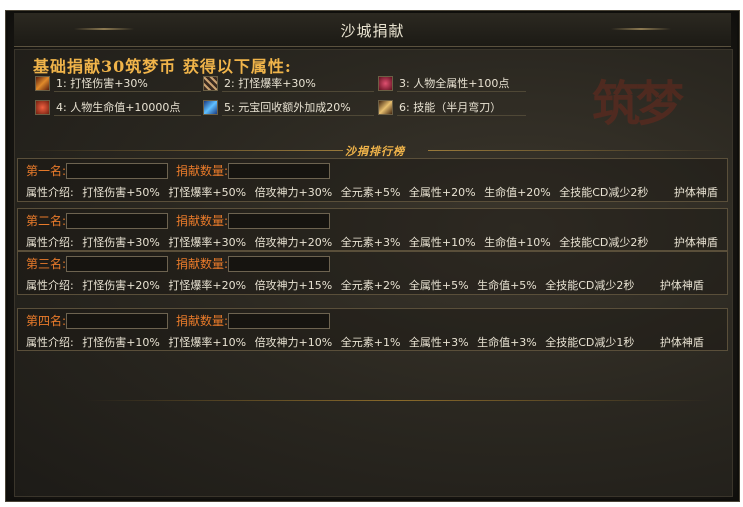 This screenshot has width=743, height=507. What do you see at coordinates (590, 342) in the screenshot?
I see `perk: 全技能CD减少1秒` at bounding box center [590, 342].